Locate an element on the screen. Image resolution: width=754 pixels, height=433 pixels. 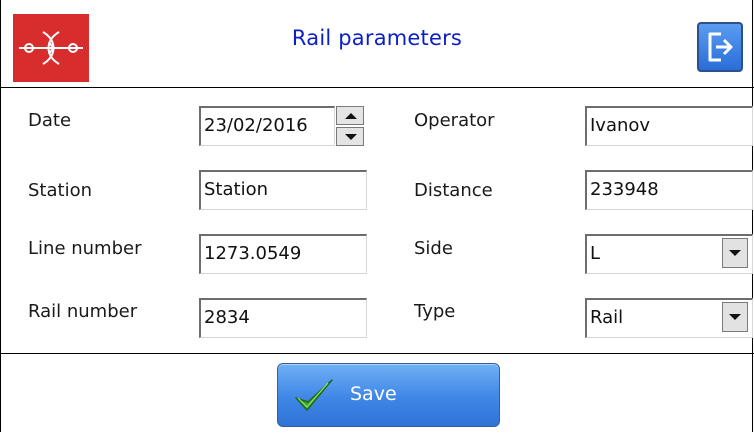
side-label: Side is located at coordinates (433, 248).